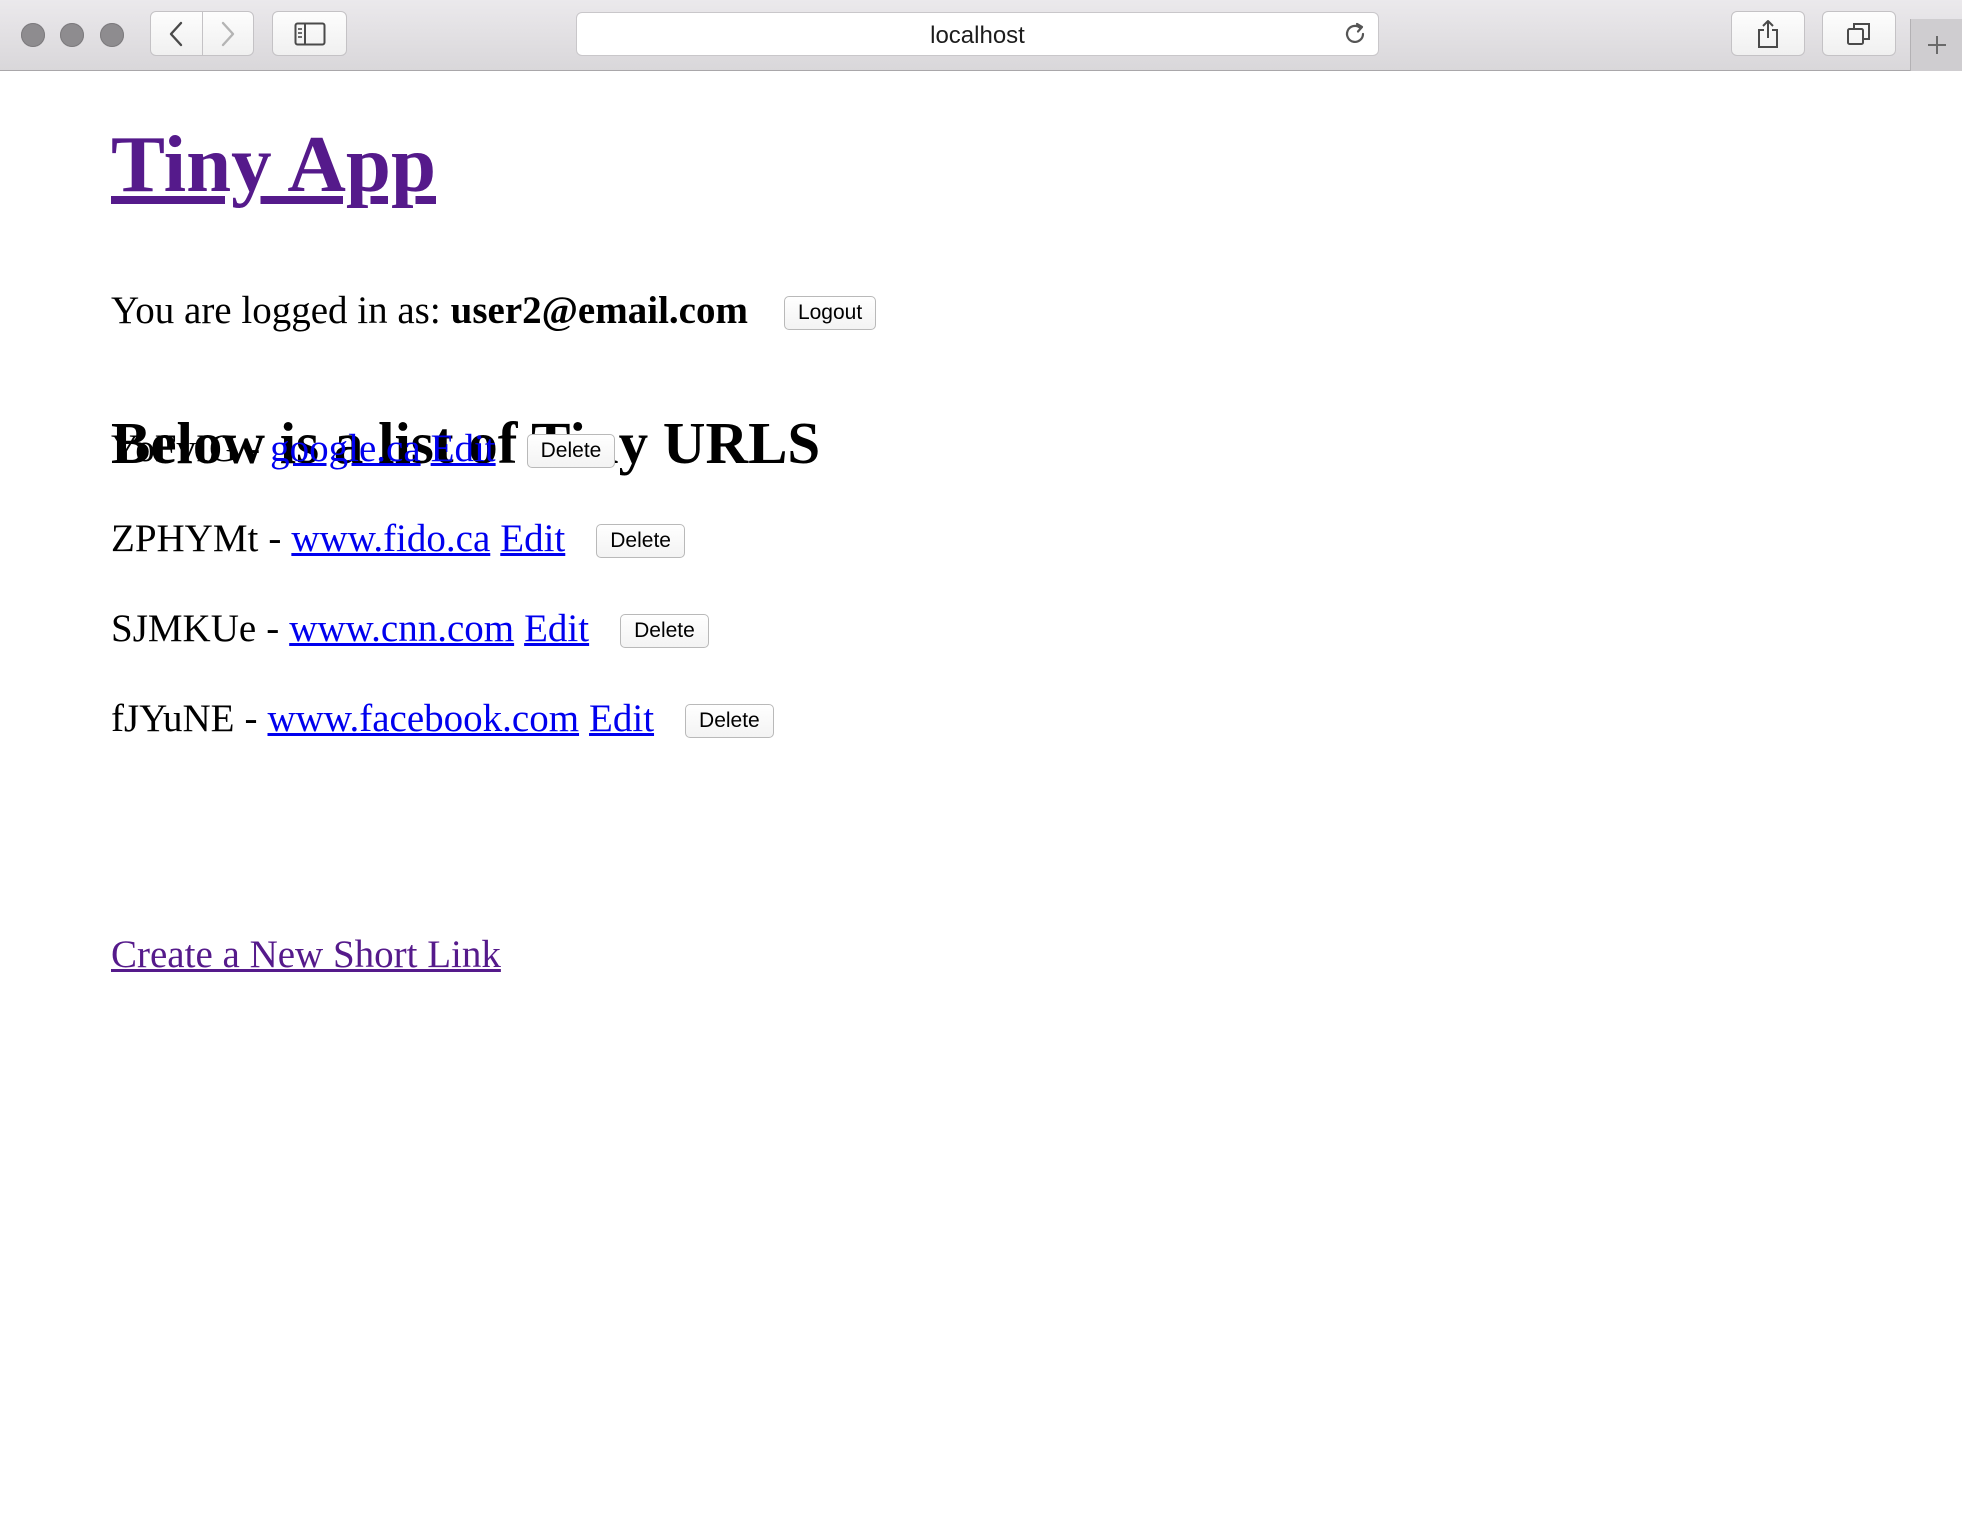  What do you see at coordinates (72, 35) in the screenshot?
I see `minimize-window-button` at bounding box center [72, 35].